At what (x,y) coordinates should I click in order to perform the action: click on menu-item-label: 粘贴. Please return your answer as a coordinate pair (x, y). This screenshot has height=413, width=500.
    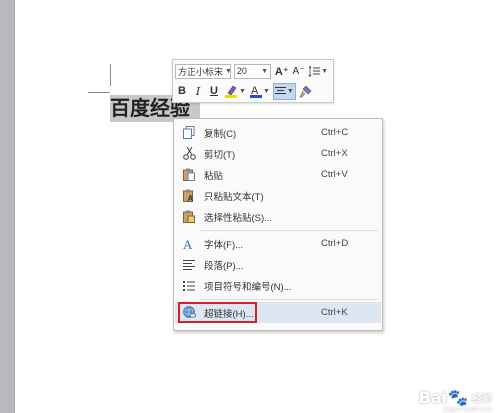
    Looking at the image, I should click on (214, 176).